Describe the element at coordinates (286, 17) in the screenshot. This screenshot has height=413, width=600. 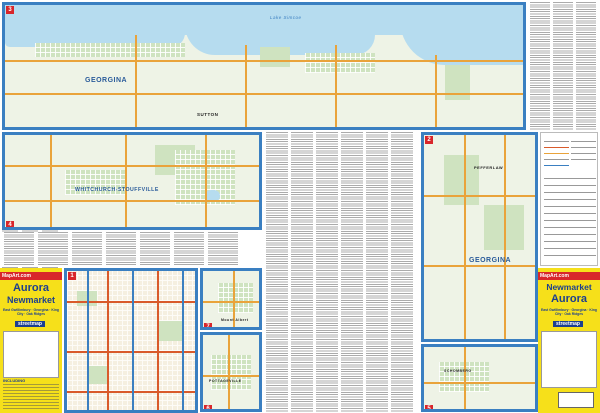
I see `panel-georgina-north-water: Lake Simcoe` at that location.